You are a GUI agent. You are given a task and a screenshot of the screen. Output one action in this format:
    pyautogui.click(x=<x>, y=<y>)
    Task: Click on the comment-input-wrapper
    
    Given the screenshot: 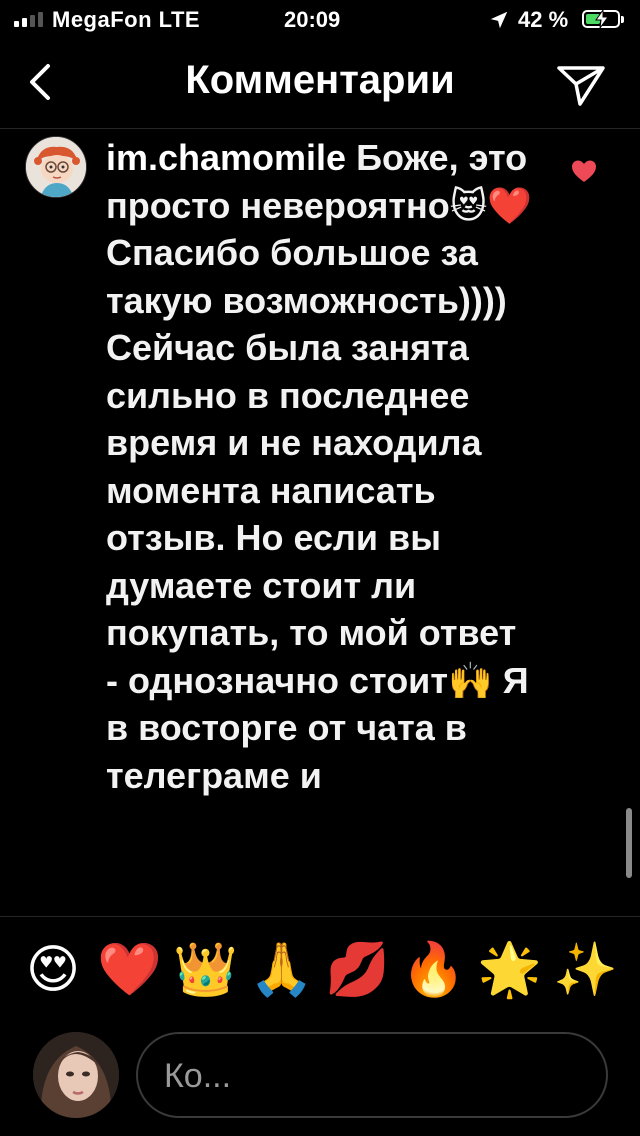 What is the action you would take?
    pyautogui.click(x=372, y=1075)
    